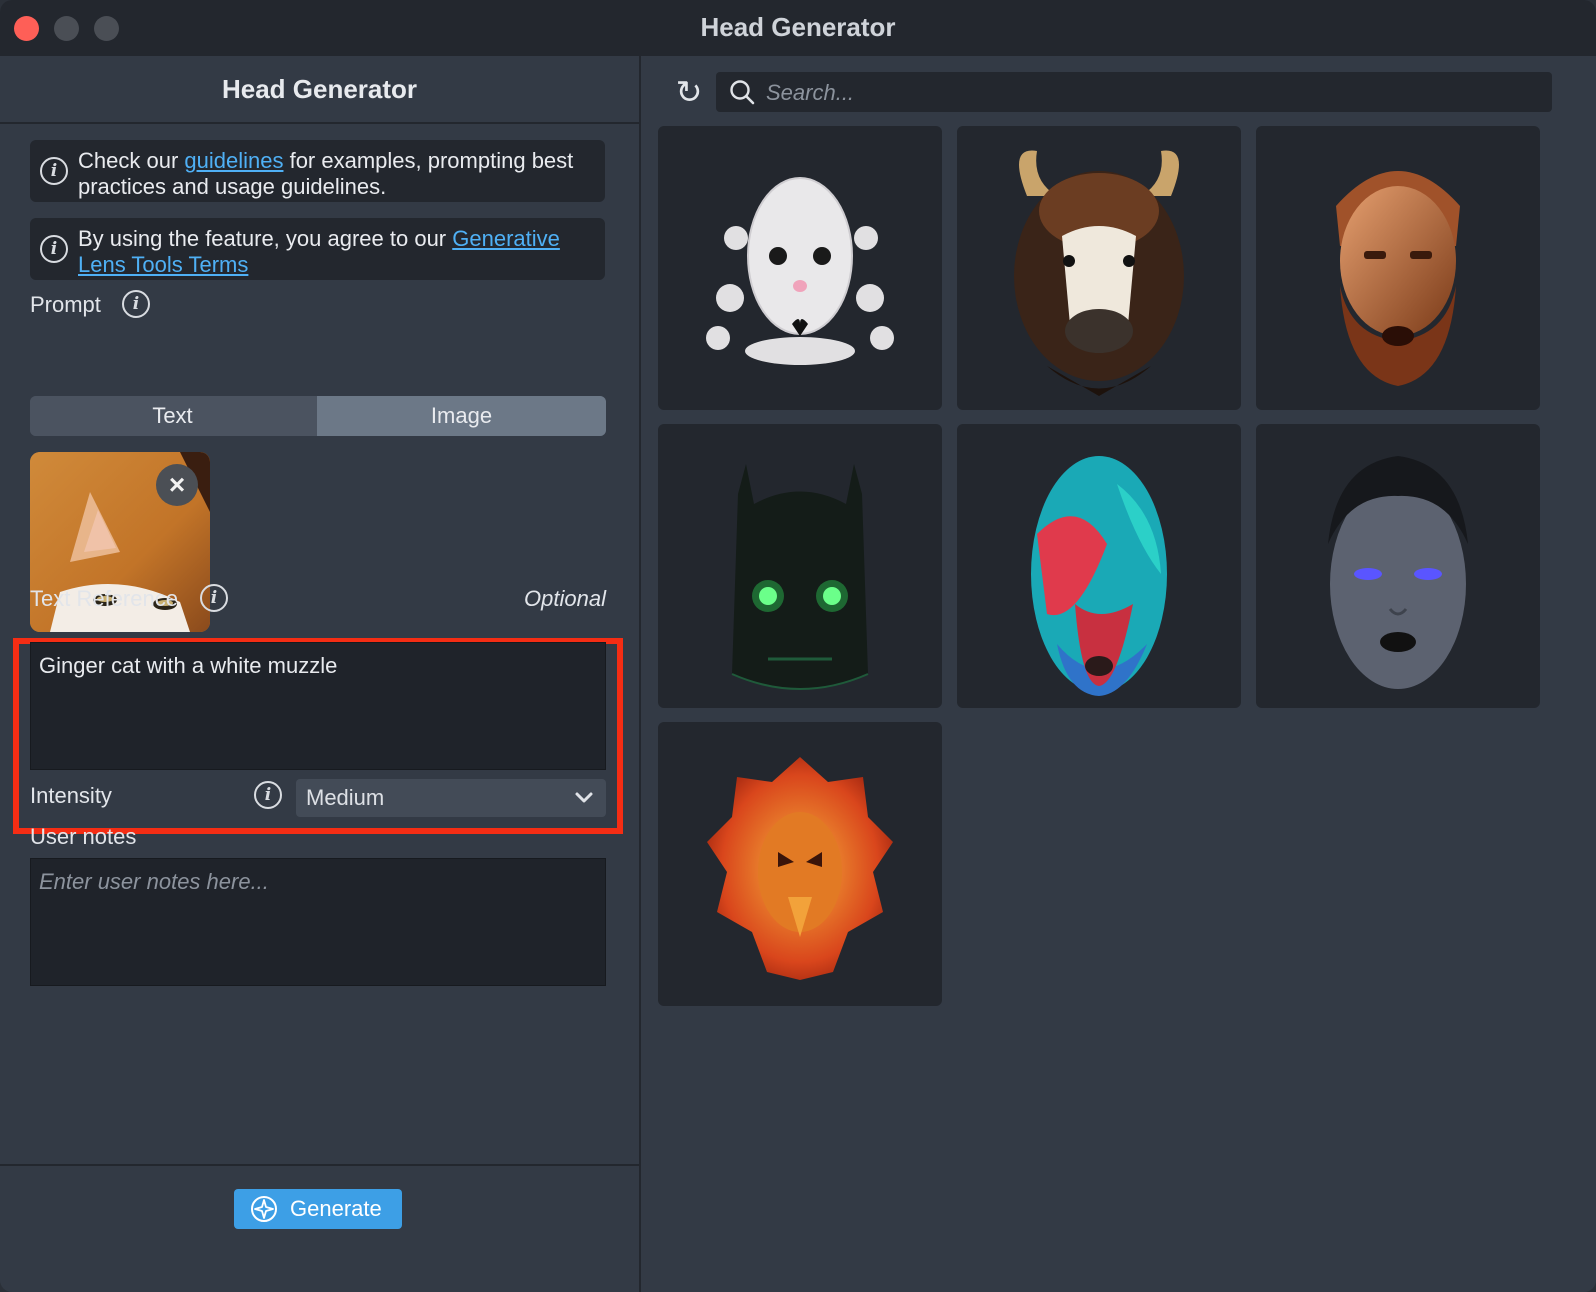 The image size is (1596, 1292). Describe the element at coordinates (104, 598) in the screenshot. I see `text-reference-label: Text Reference` at that location.